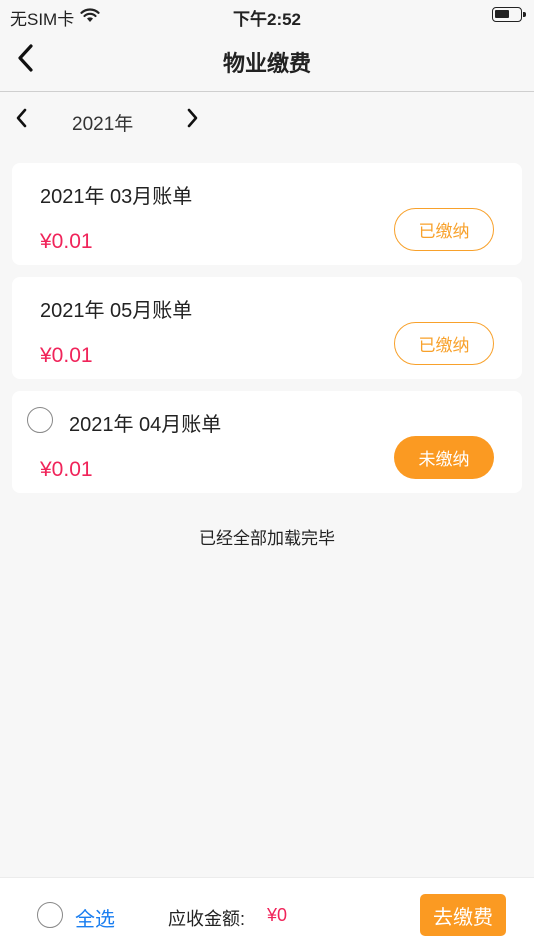 Image resolution: width=534 pixels, height=950 pixels. Describe the element at coordinates (267, 538) in the screenshot. I see `list-end-hint: 已经全部加载完毕` at that location.